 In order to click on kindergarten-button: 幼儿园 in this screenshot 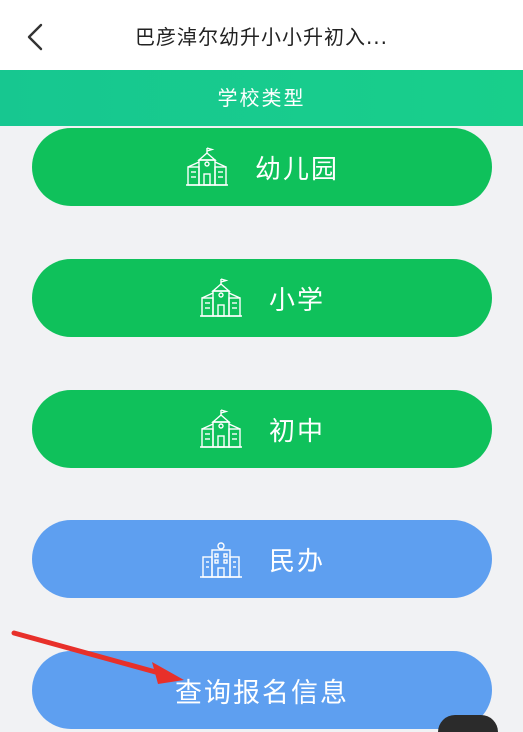, I will do `click(262, 167)`.